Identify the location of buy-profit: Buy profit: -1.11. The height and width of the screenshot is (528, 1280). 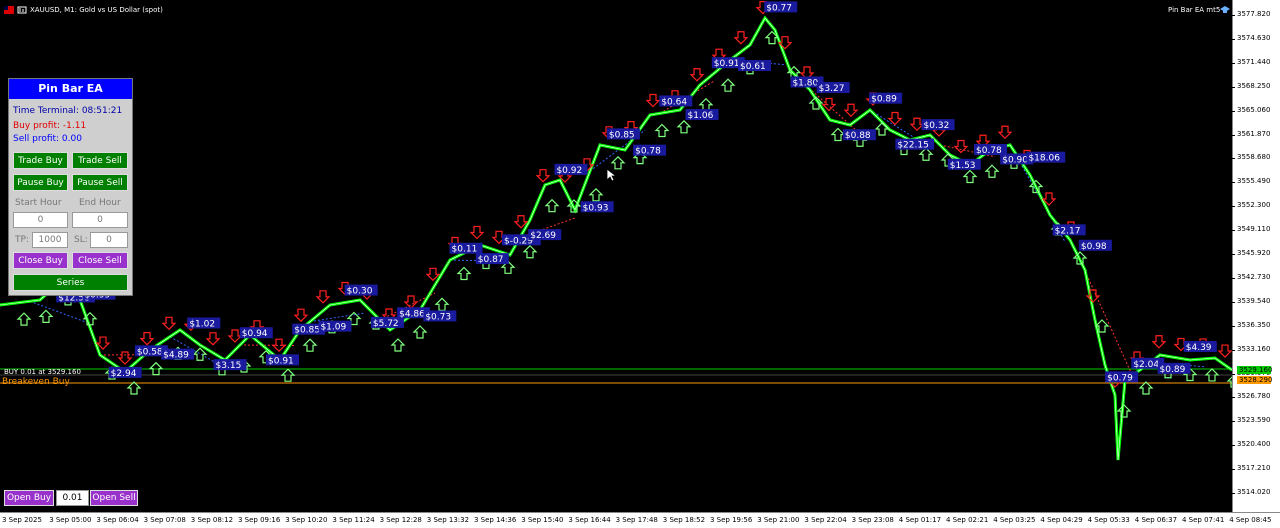
(49, 126).